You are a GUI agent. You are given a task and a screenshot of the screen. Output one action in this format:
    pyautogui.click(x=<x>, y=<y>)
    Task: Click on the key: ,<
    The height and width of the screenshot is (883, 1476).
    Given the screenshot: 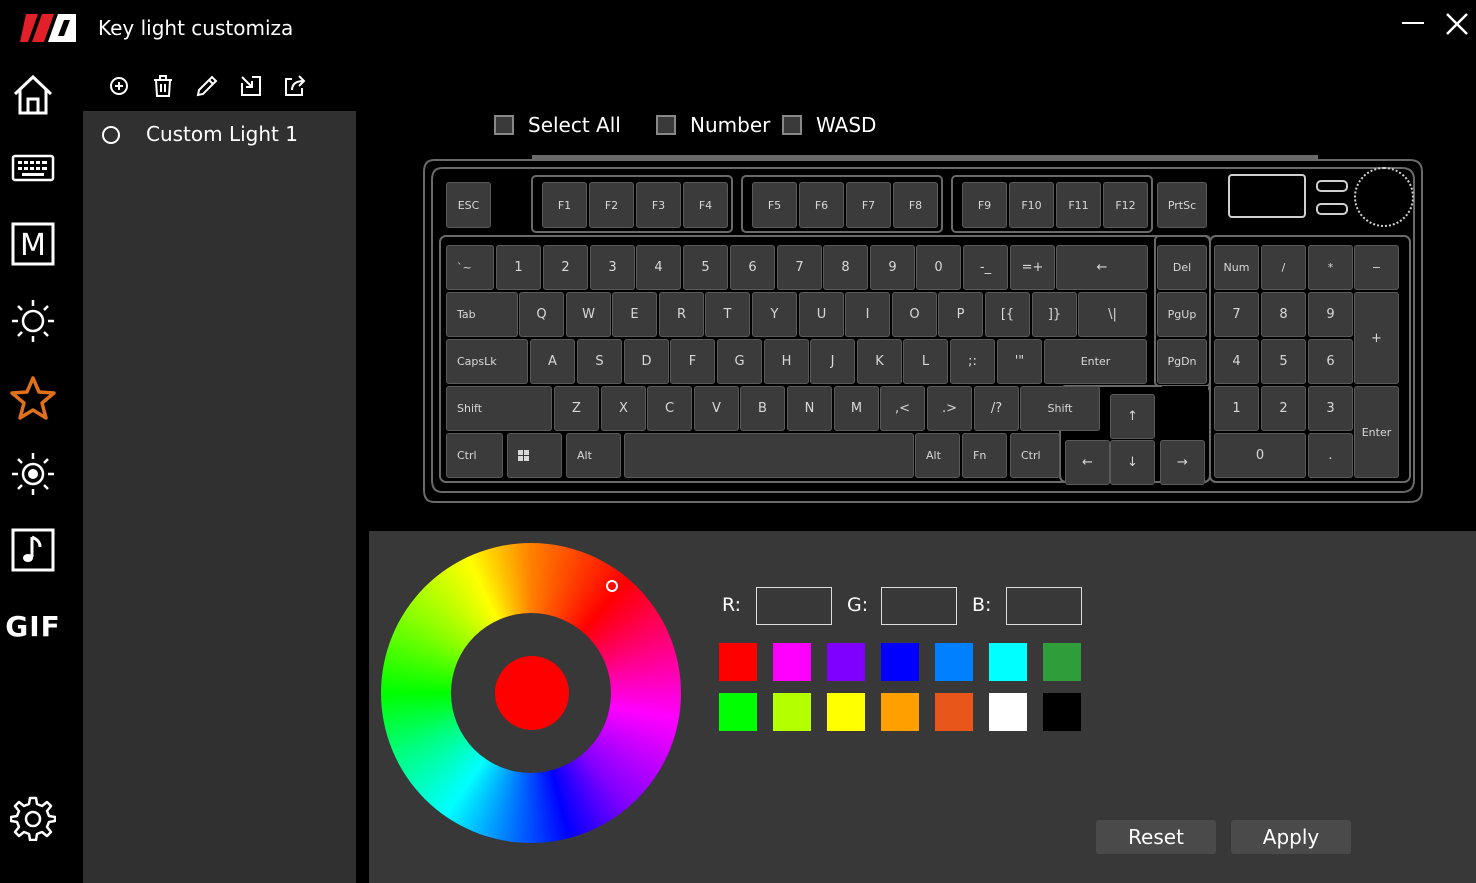 What is the action you would take?
    pyautogui.click(x=902, y=408)
    